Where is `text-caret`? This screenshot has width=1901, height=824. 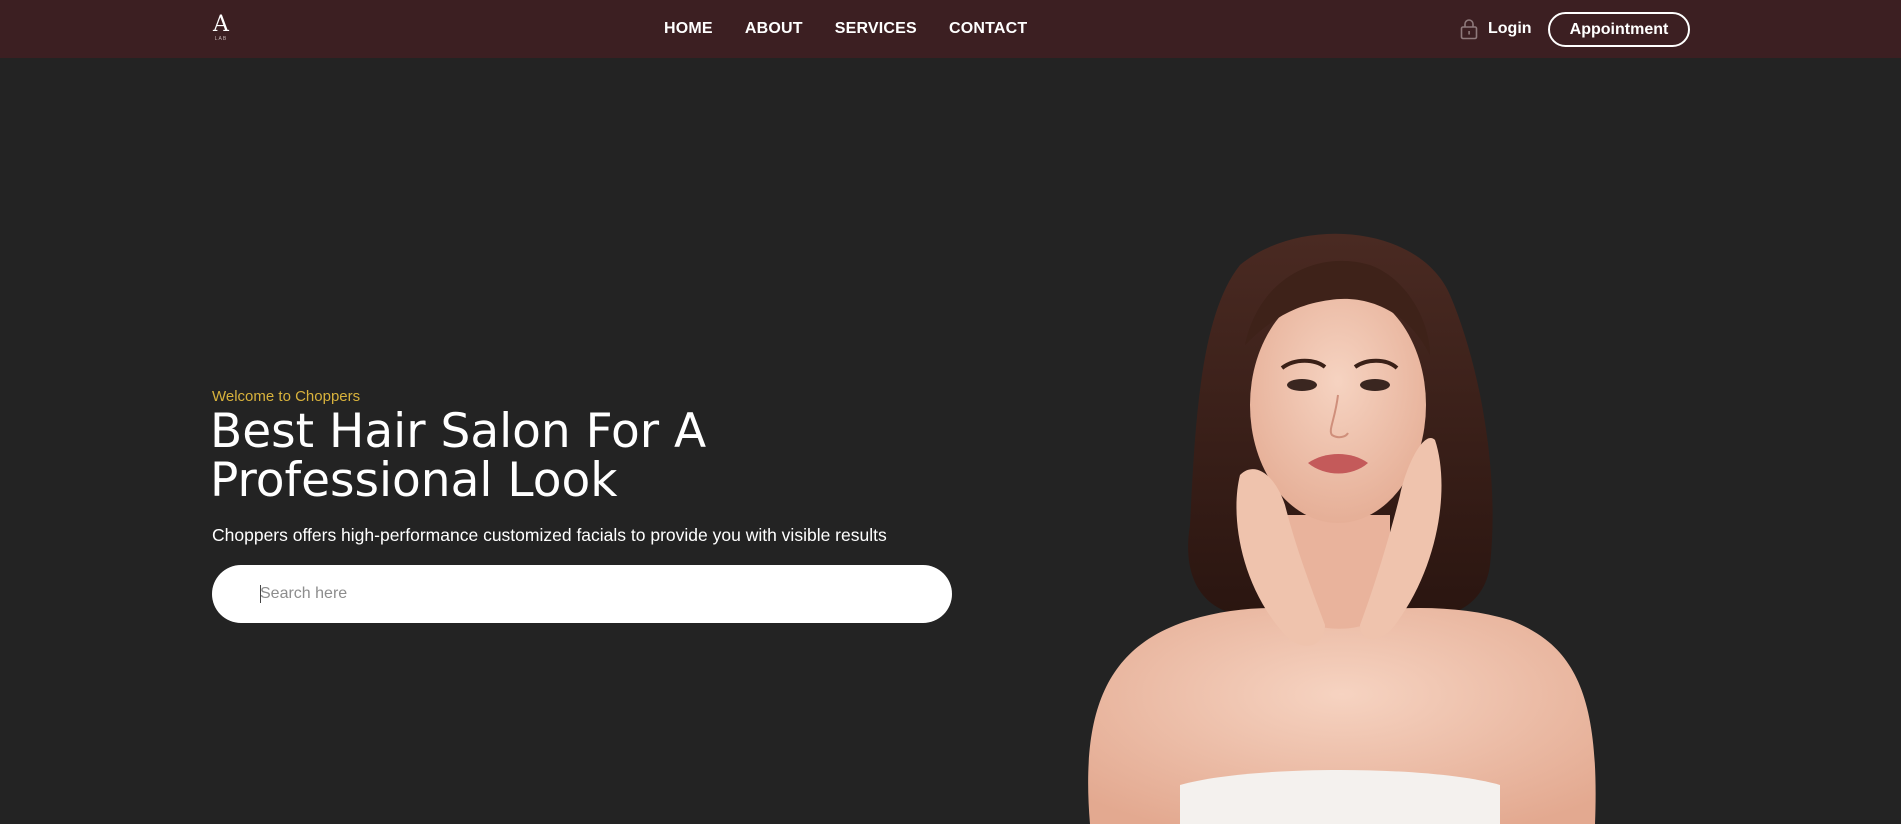 text-caret is located at coordinates (260, 594).